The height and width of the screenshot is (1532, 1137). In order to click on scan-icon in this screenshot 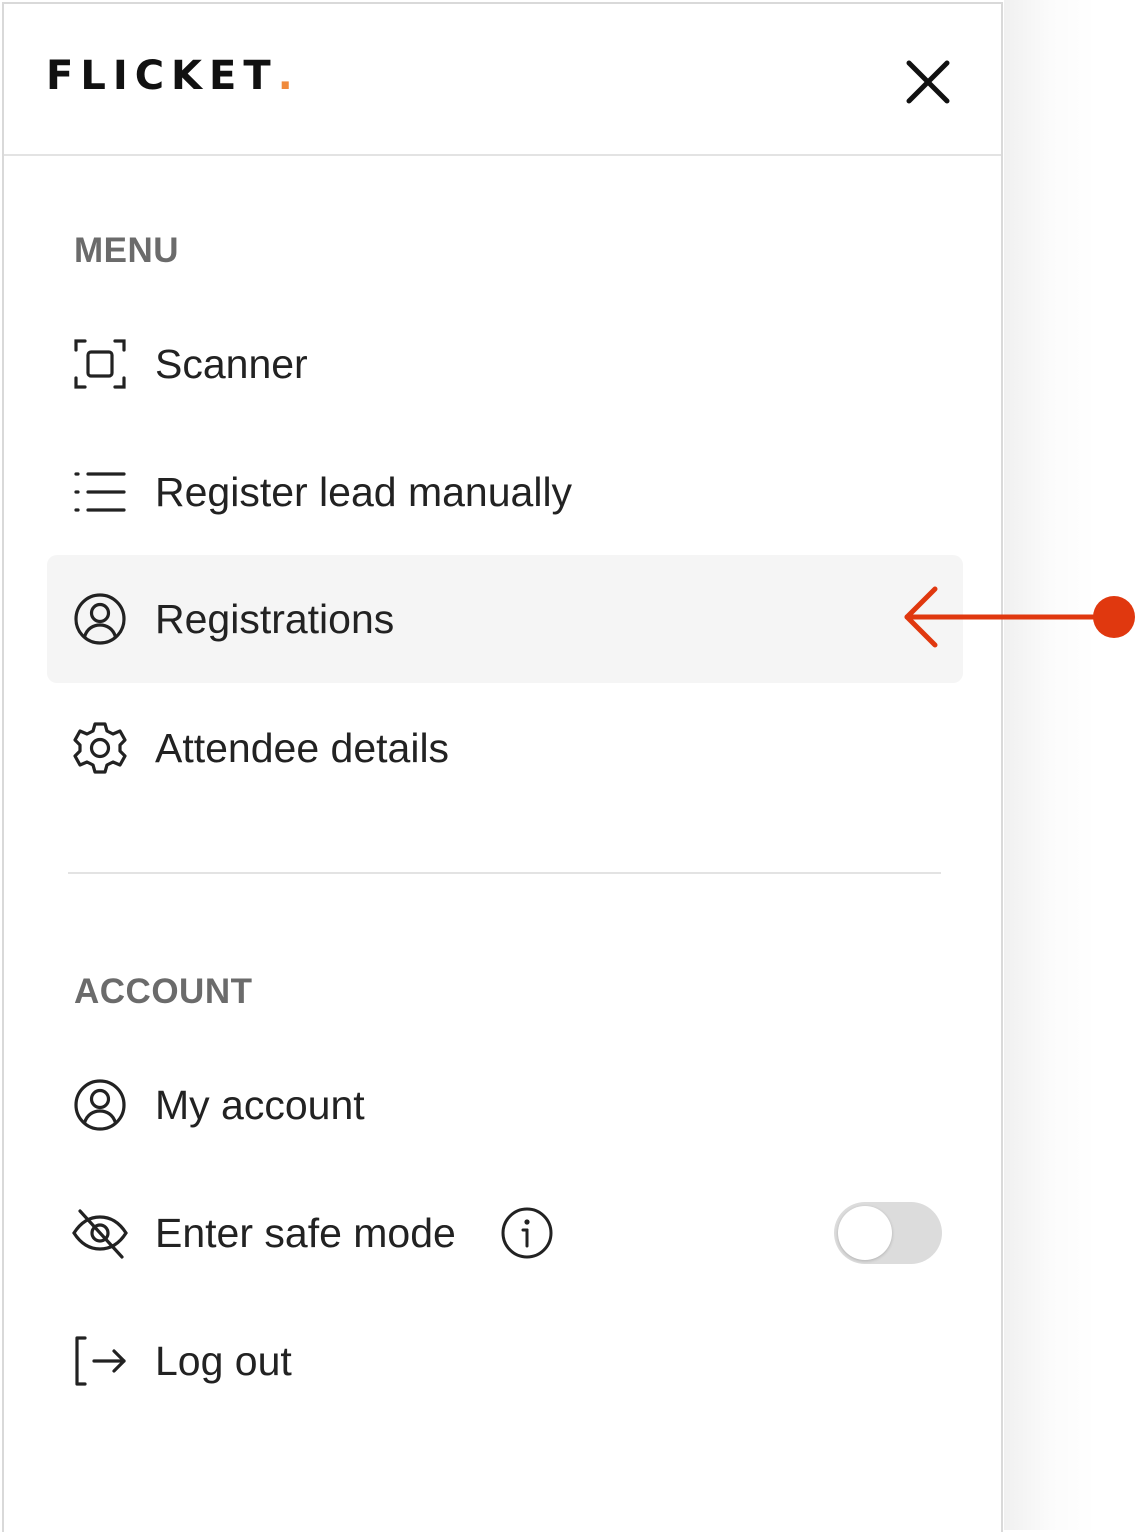, I will do `click(100, 364)`.